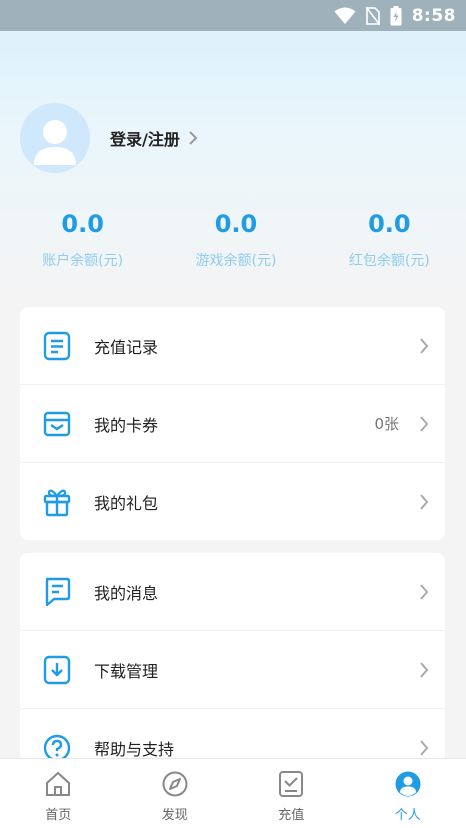  Describe the element at coordinates (233, 15) in the screenshot. I see `status-bar: 8:58` at that location.